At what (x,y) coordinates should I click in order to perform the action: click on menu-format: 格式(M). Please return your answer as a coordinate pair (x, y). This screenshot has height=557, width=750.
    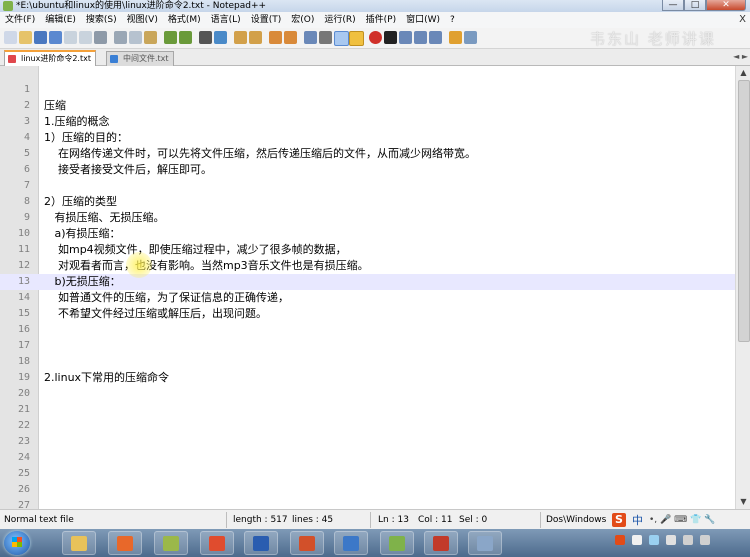
    Looking at the image, I should click on (184, 20).